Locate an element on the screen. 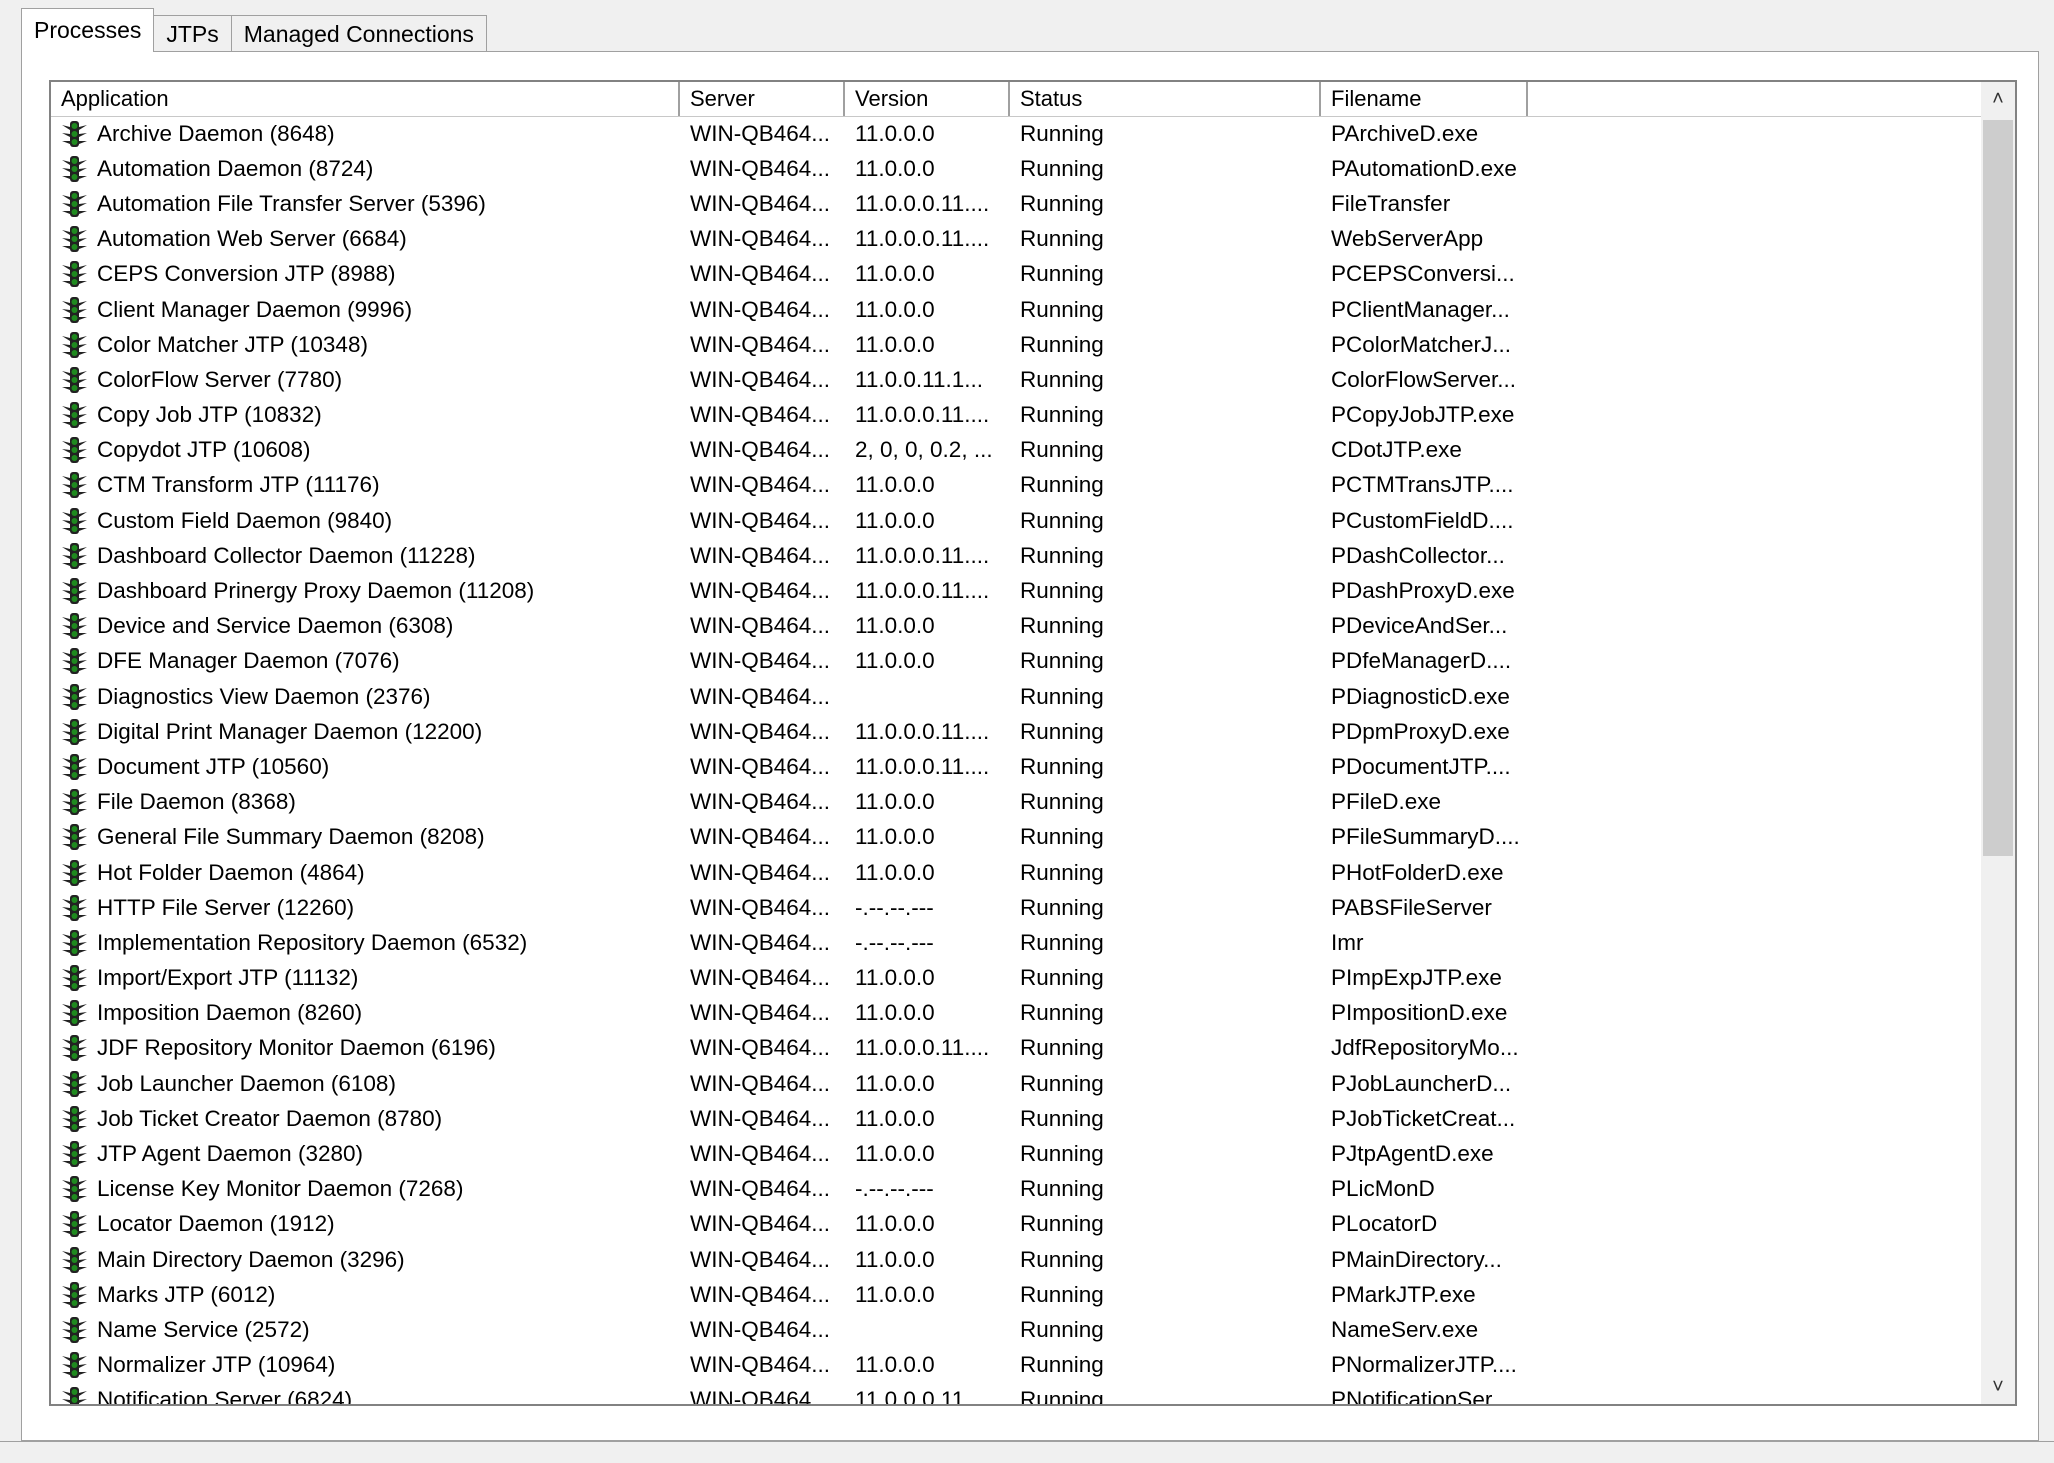 Image resolution: width=2054 pixels, height=1463 pixels. scroll-down-button: ˅ is located at coordinates (1998, 1387).